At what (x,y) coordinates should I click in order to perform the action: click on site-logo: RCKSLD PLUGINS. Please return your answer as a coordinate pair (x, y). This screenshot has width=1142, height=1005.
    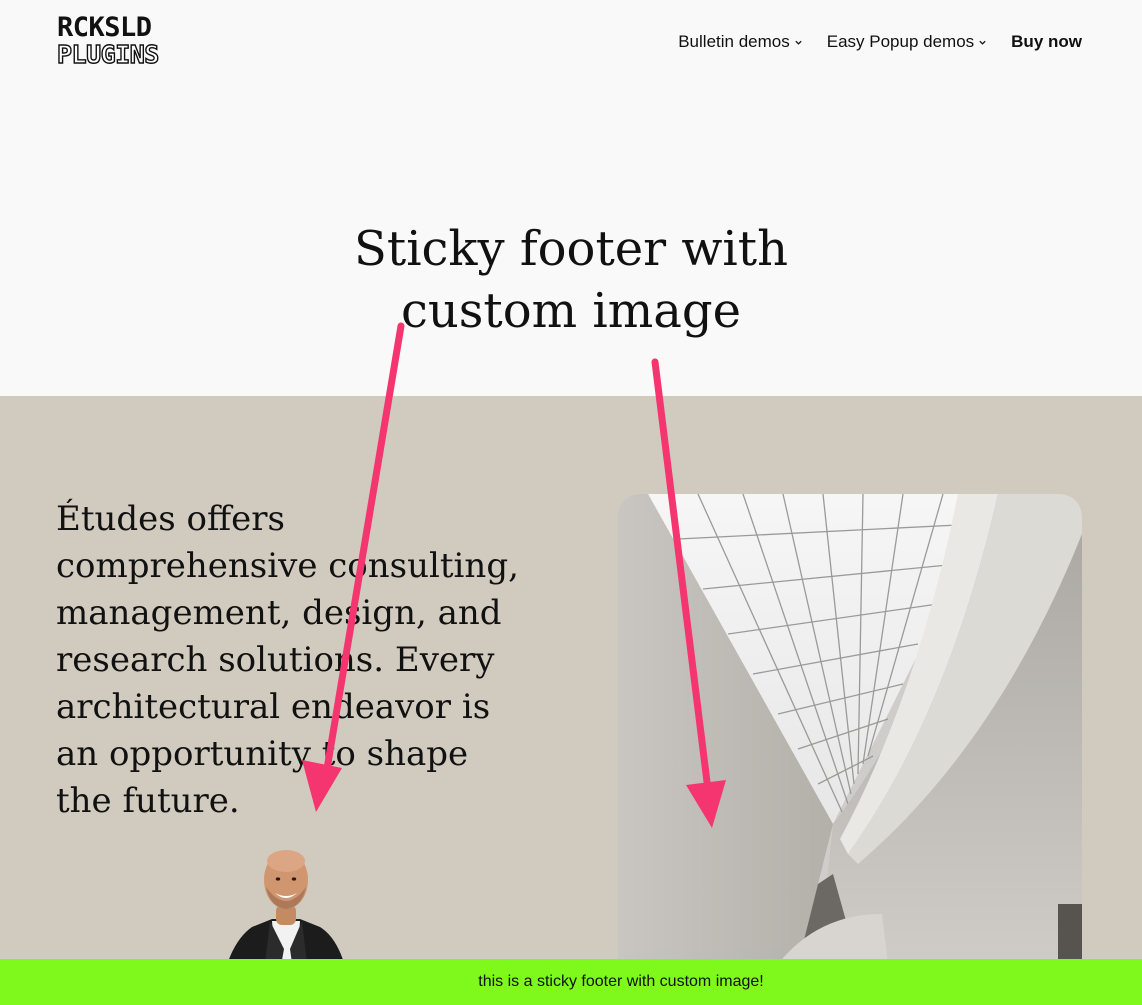
    Looking at the image, I should click on (119, 41).